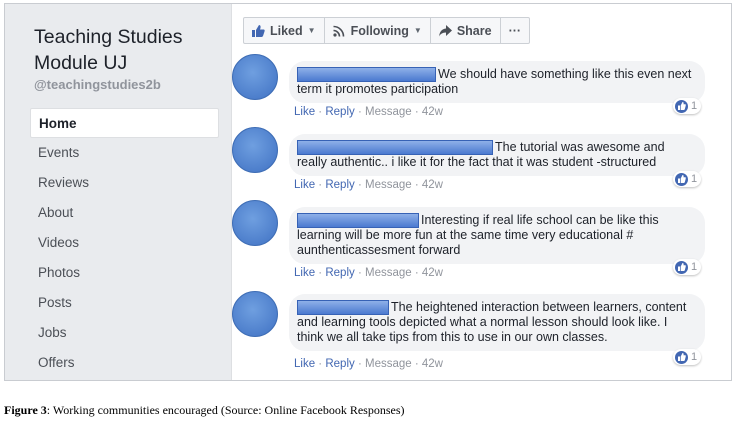 Image resolution: width=735 pixels, height=425 pixels. I want to click on more-dots-icon: ···, so click(515, 30).